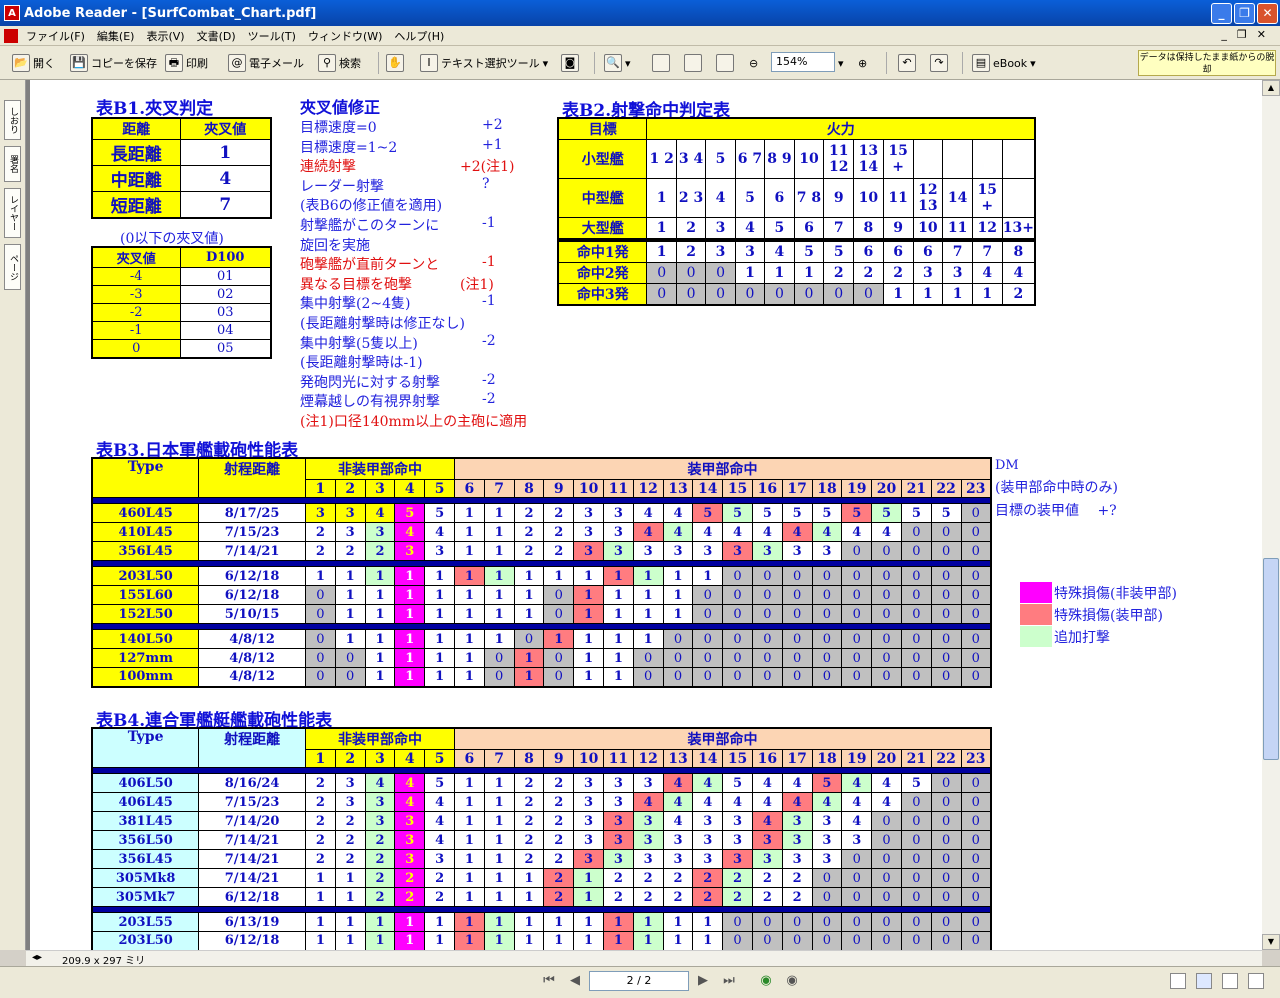 The width and height of the screenshot is (1280, 998). Describe the element at coordinates (661, 63) in the screenshot. I see `actual-size-button` at that location.